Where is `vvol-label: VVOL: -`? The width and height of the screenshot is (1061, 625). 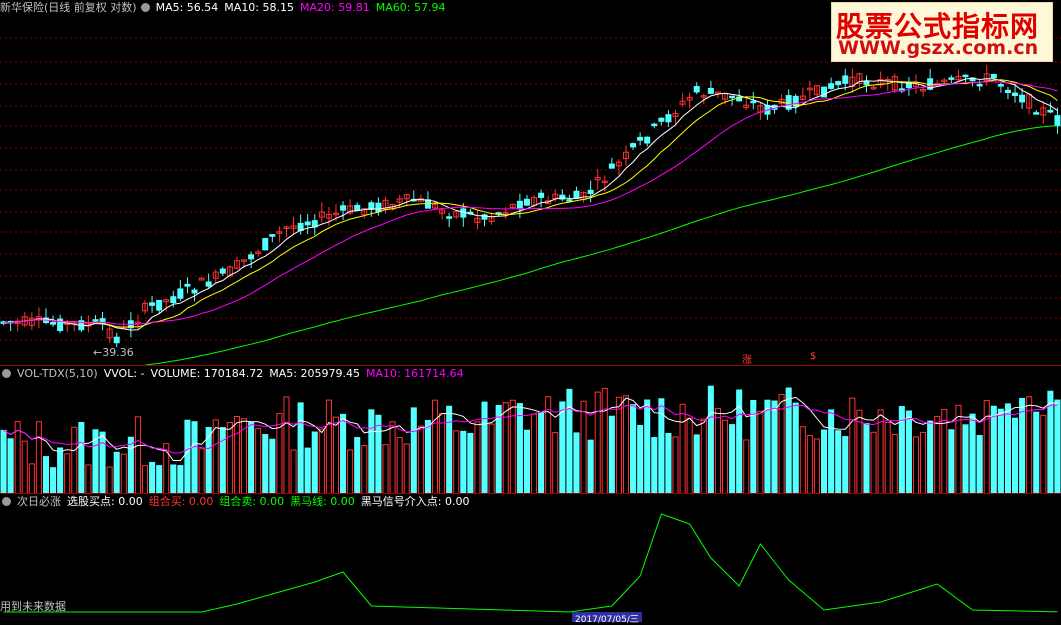 vvol-label: VVOL: - is located at coordinates (124, 373).